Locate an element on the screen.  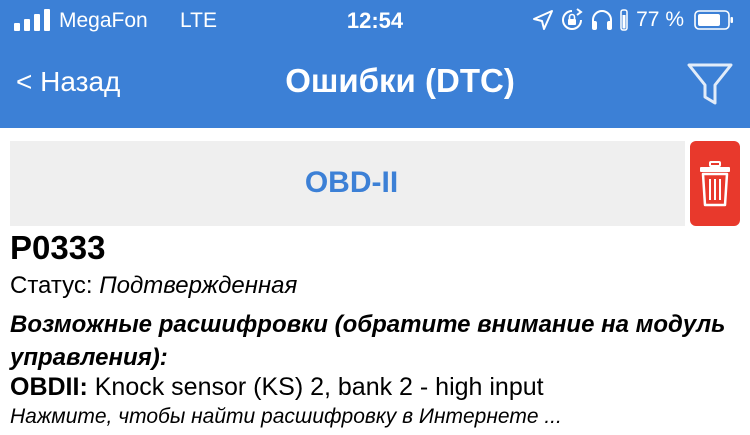
battery-icon is located at coordinates (713, 20).